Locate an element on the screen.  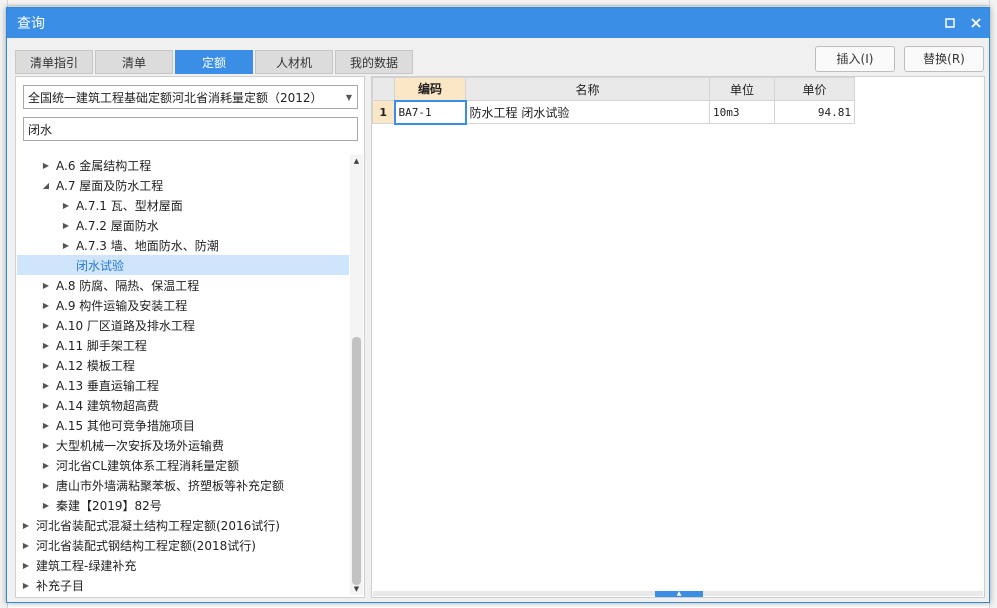
scroll-up-icon: ▲ is located at coordinates (356, 161).